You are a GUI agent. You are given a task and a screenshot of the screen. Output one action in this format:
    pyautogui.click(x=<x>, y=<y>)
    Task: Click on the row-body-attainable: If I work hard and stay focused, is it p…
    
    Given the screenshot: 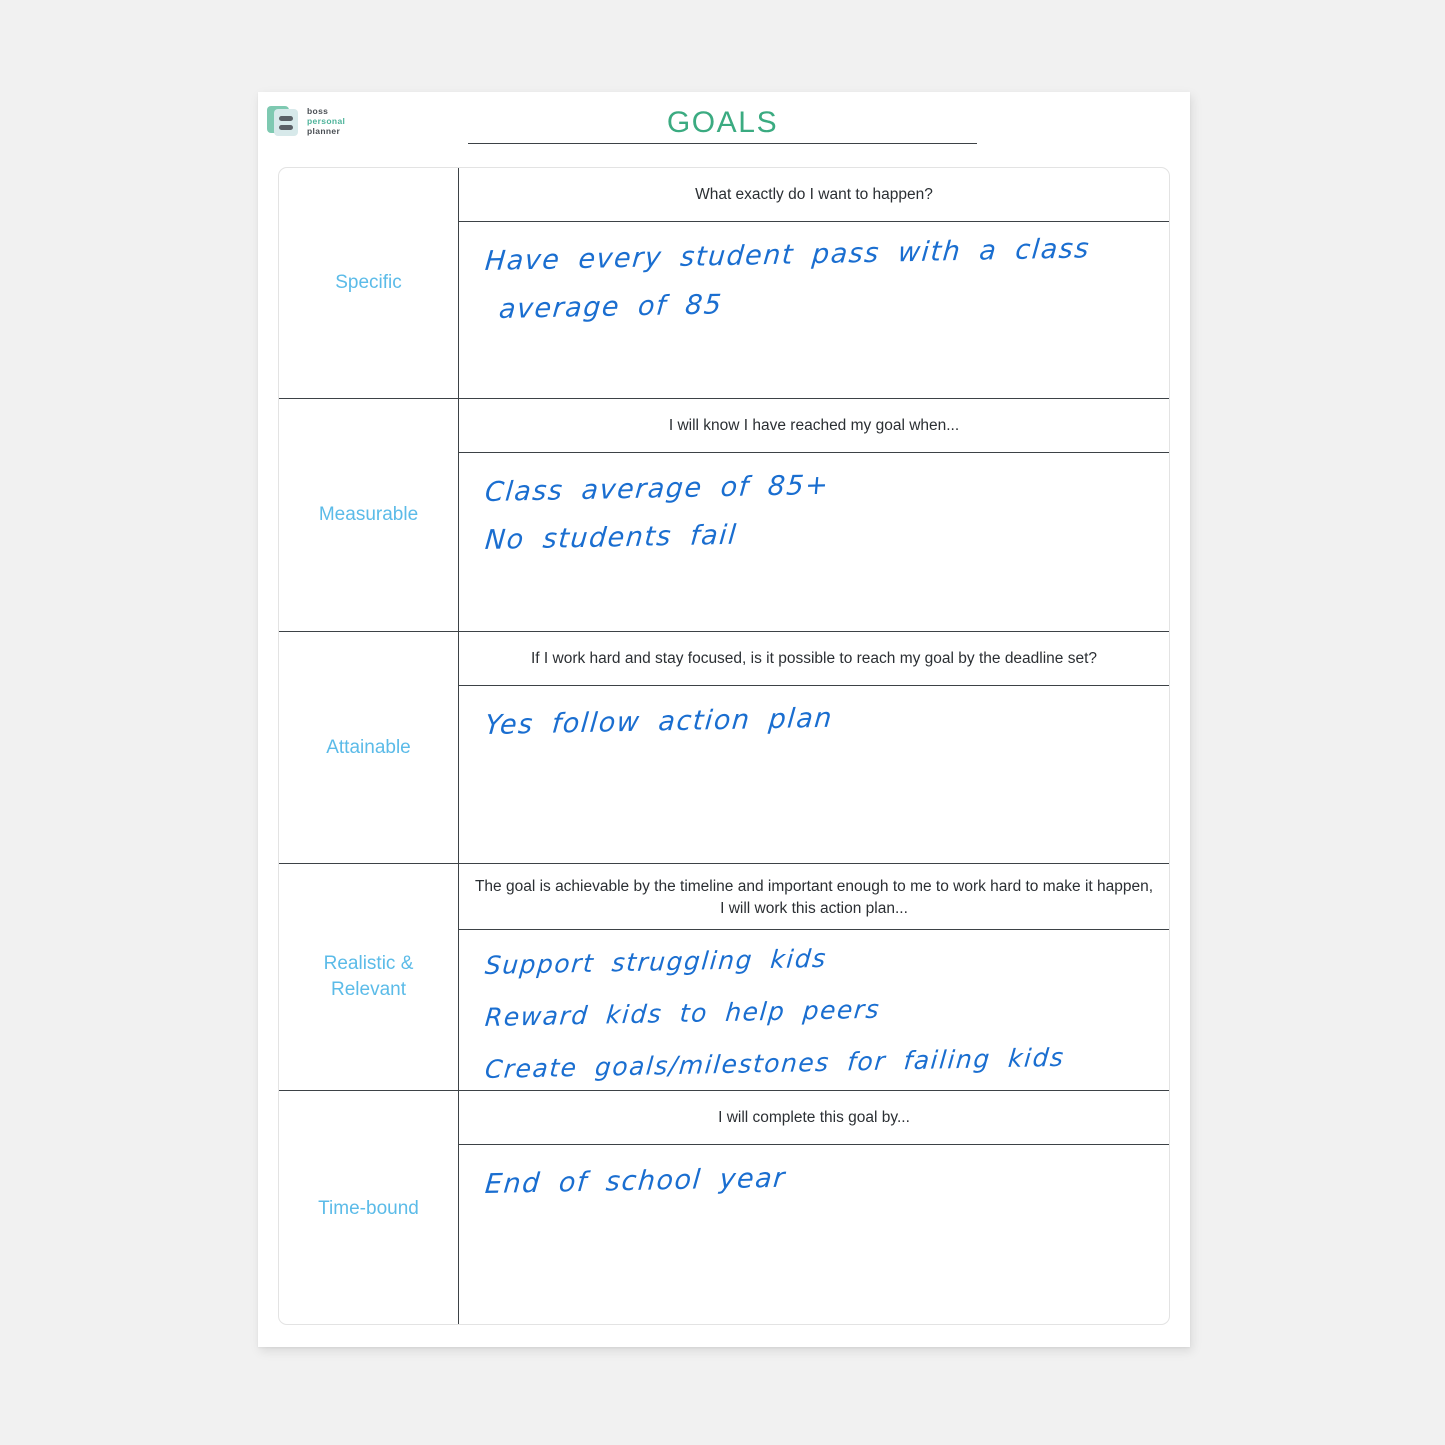 What is the action you would take?
    pyautogui.click(x=814, y=747)
    